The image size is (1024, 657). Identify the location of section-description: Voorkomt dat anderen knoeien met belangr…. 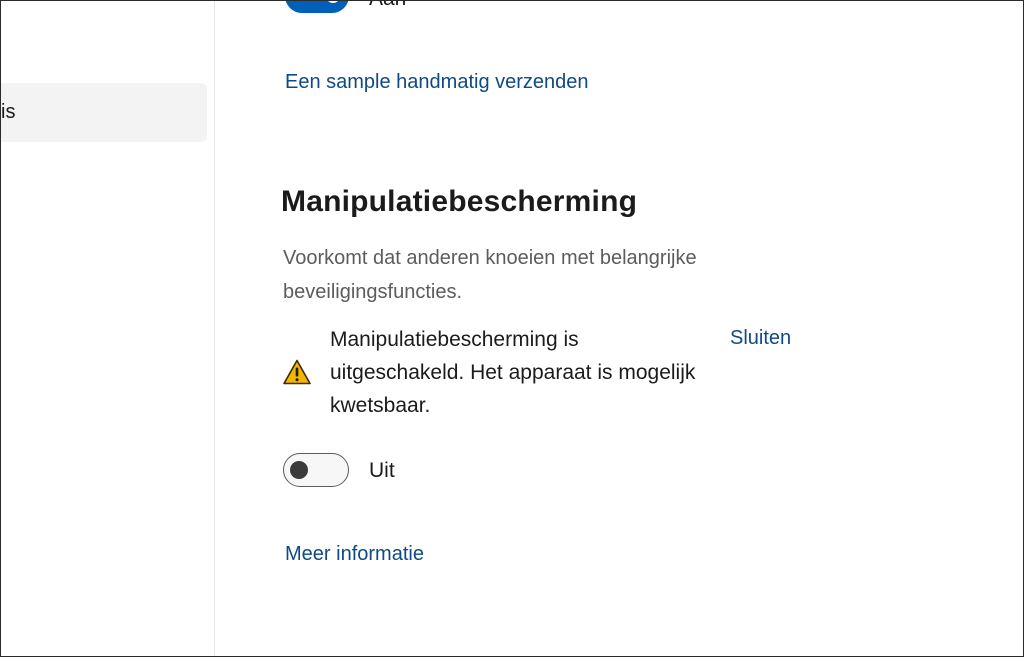
(490, 275).